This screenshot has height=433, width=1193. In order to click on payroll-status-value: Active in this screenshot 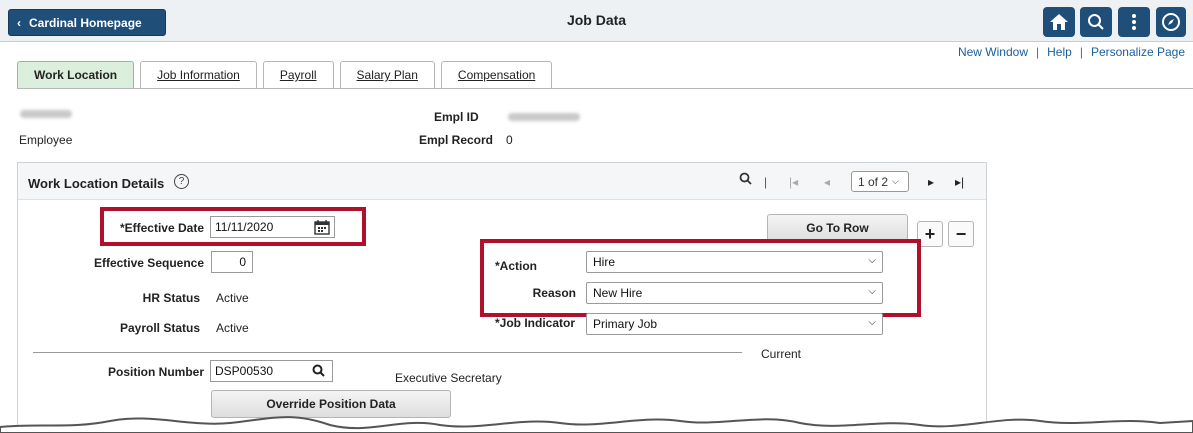, I will do `click(232, 328)`.